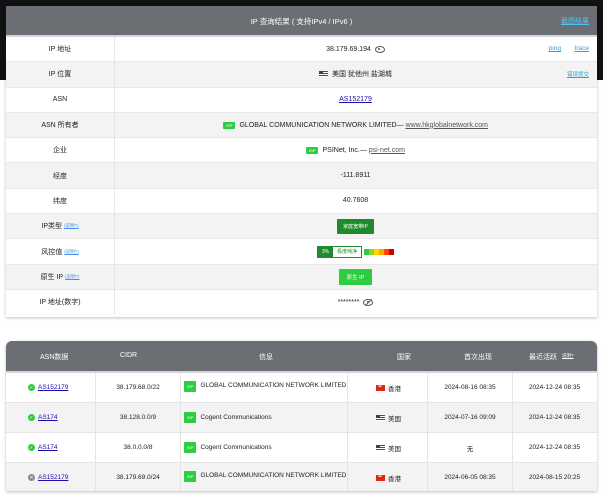 The height and width of the screenshot is (500, 603). I want to click on first-seen-cell: 2024-07-16 09:09, so click(470, 417).